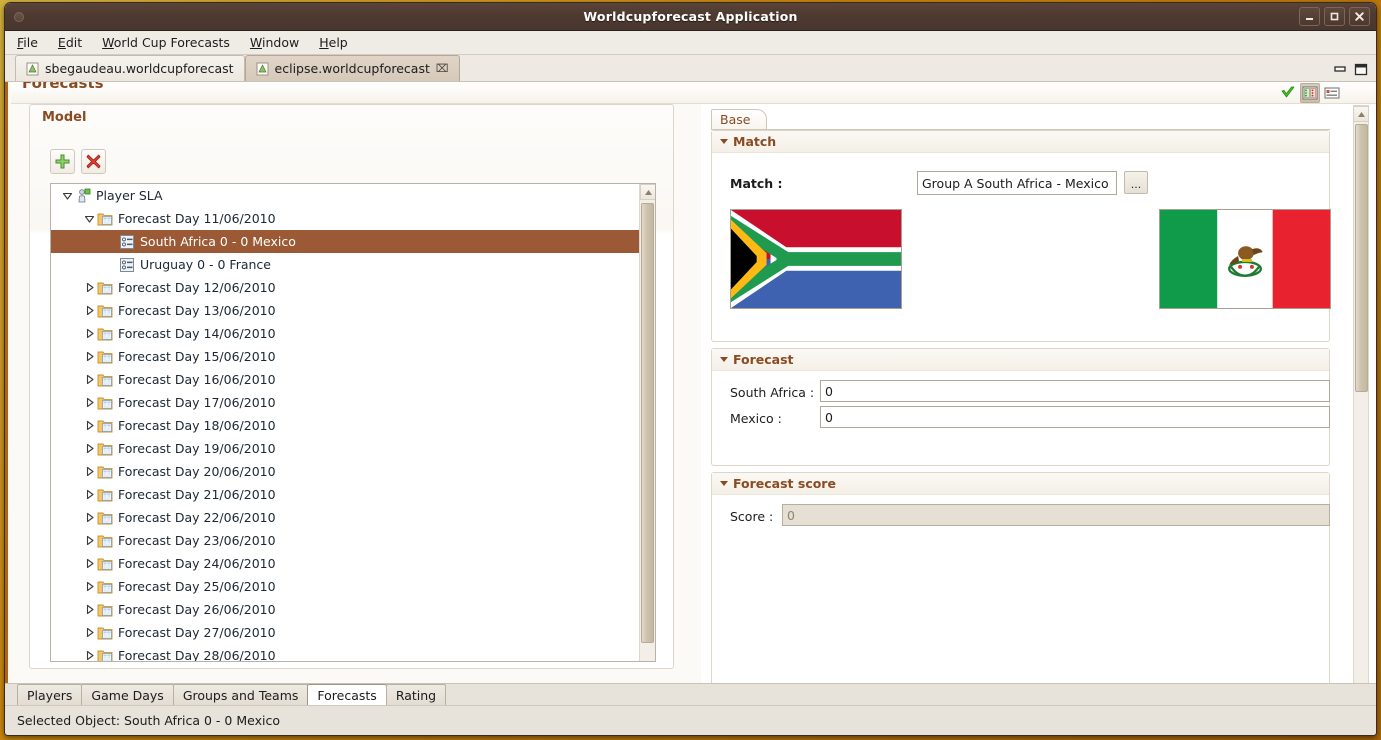 This screenshot has width=1381, height=740. Describe the element at coordinates (127, 694) in the screenshot. I see `bottom-tab-game-days: Game Days` at that location.